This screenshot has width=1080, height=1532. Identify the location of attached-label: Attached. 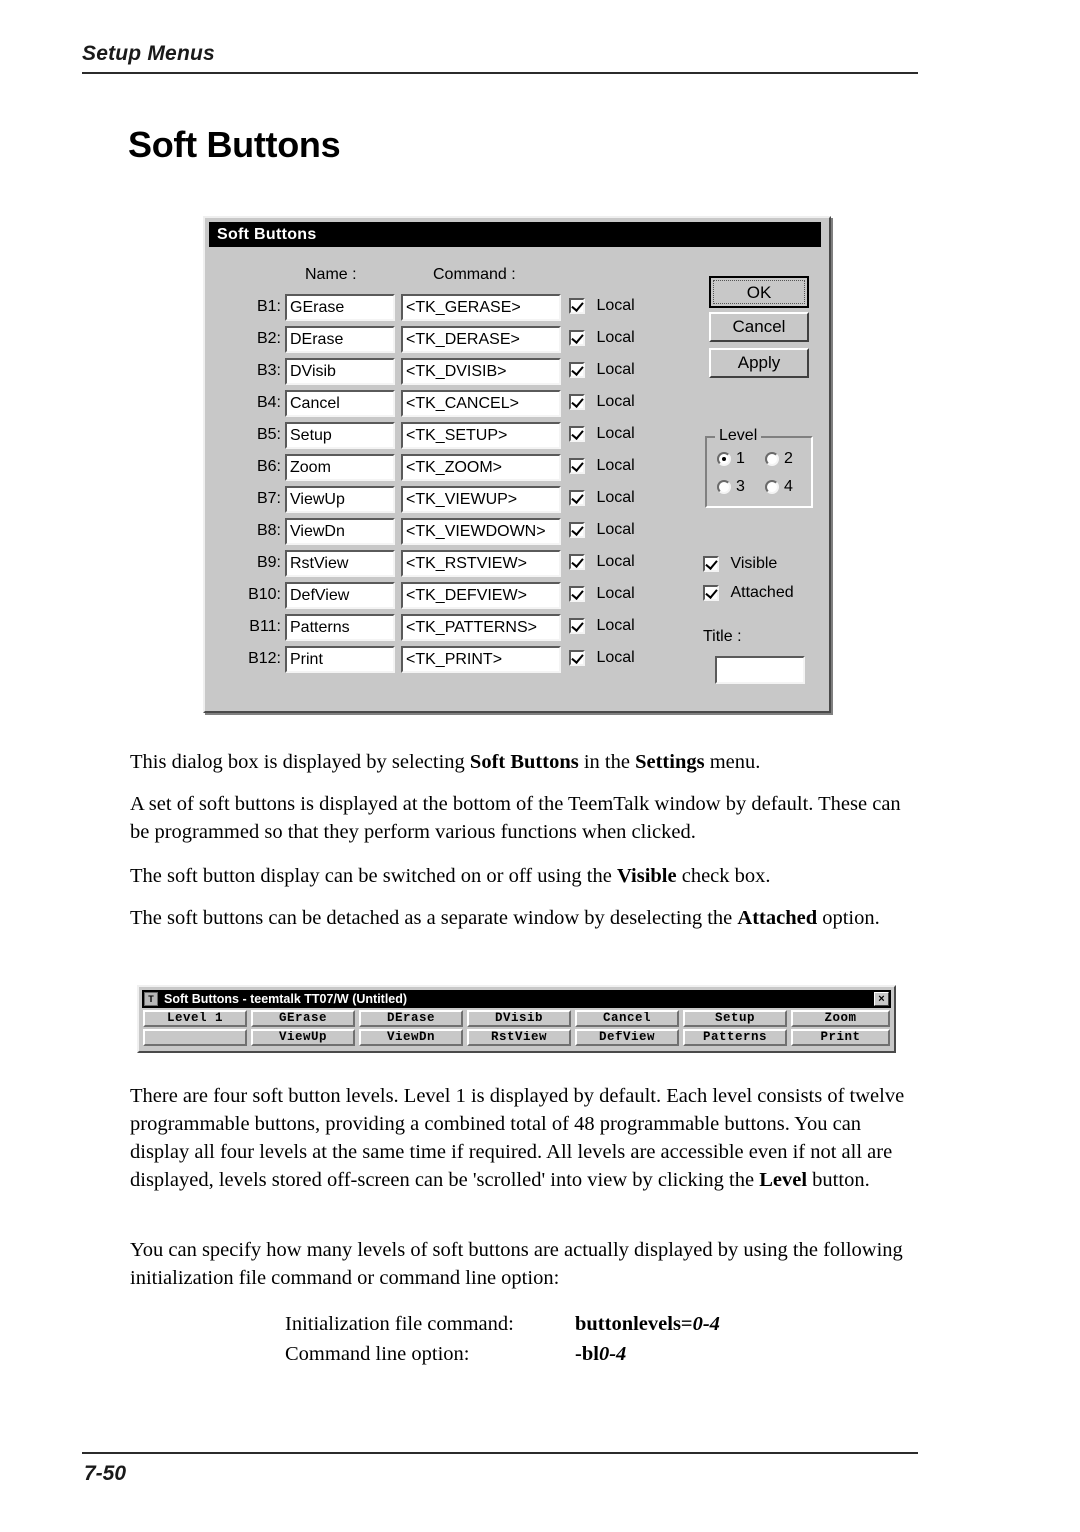
(762, 592).